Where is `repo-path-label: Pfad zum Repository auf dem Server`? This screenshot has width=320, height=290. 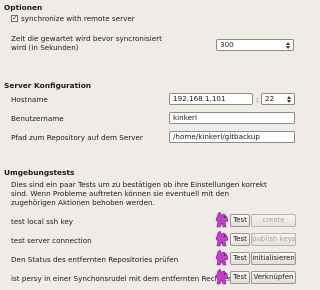 repo-path-label: Pfad zum Repository auf dem Server is located at coordinates (77, 137).